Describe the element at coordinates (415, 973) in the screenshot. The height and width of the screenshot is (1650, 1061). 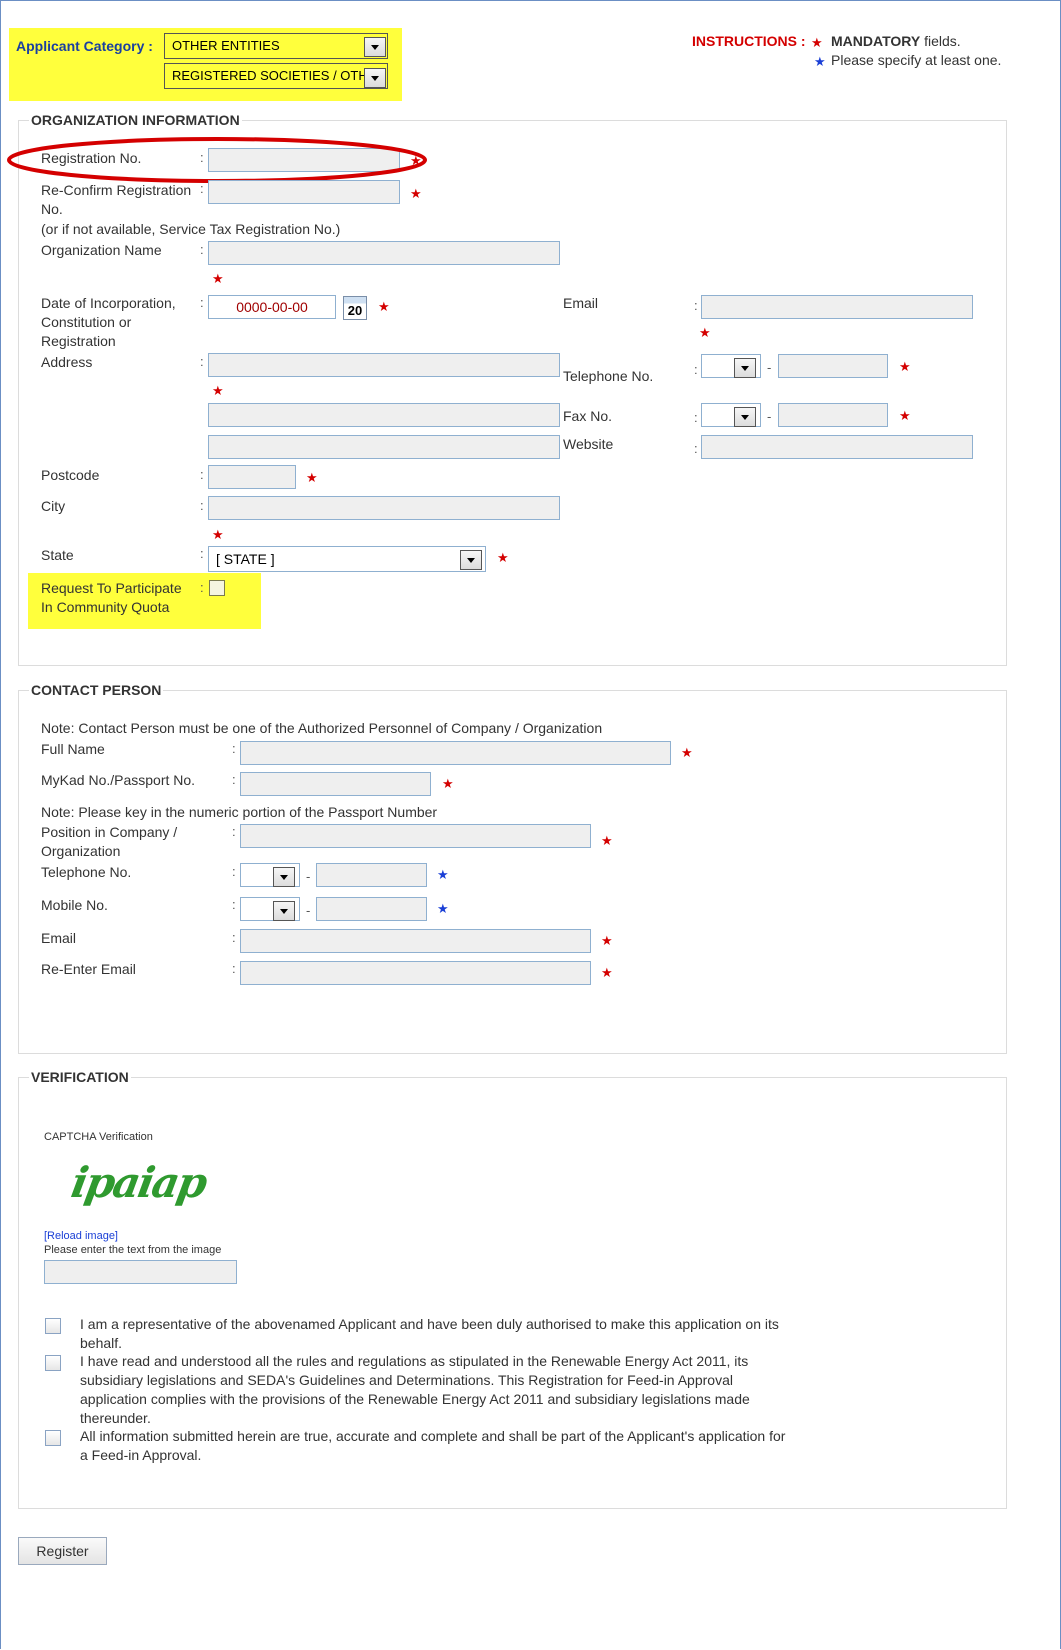
I see `reenter-email-input` at that location.